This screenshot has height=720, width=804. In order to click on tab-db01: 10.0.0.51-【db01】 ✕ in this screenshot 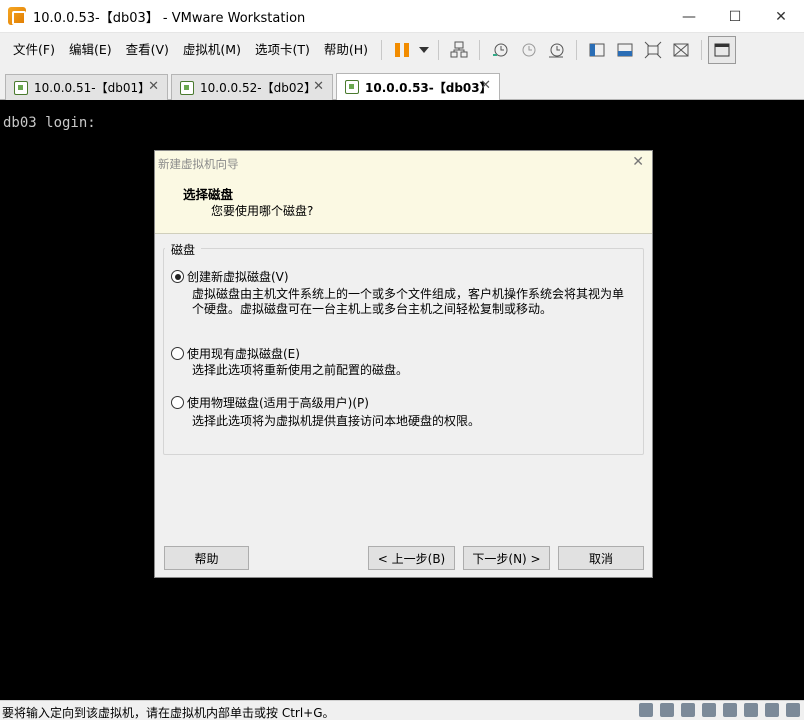, I will do `click(86, 87)`.